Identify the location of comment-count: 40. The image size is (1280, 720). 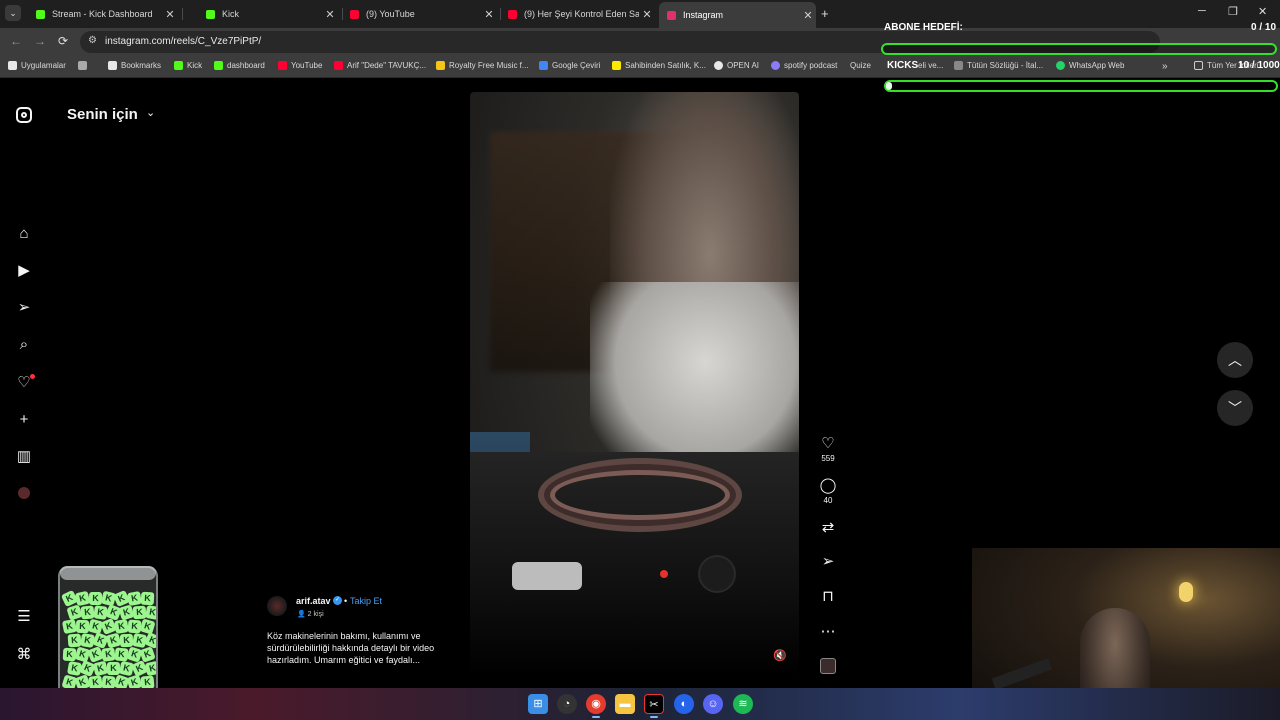
(828, 500).